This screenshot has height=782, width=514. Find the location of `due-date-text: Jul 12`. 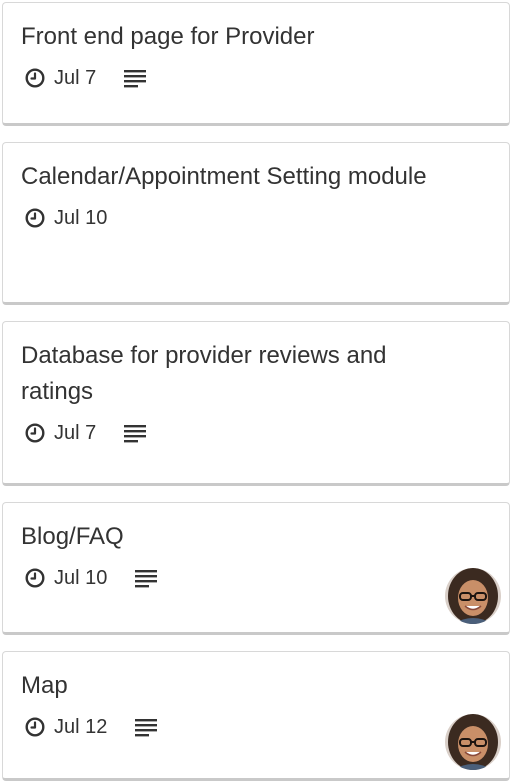

due-date-text: Jul 12 is located at coordinates (81, 726).